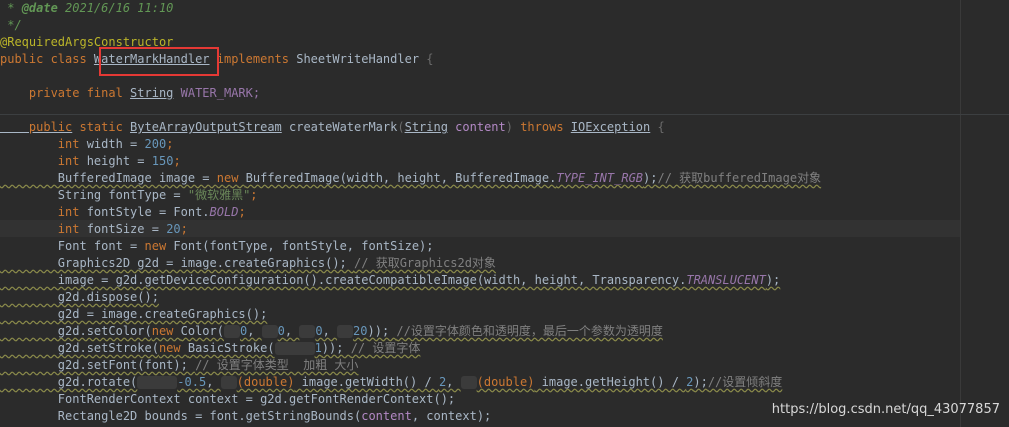 The width and height of the screenshot is (1009, 427). Describe the element at coordinates (87, 144) in the screenshot. I see `code-line-7: int width = 200;` at that location.